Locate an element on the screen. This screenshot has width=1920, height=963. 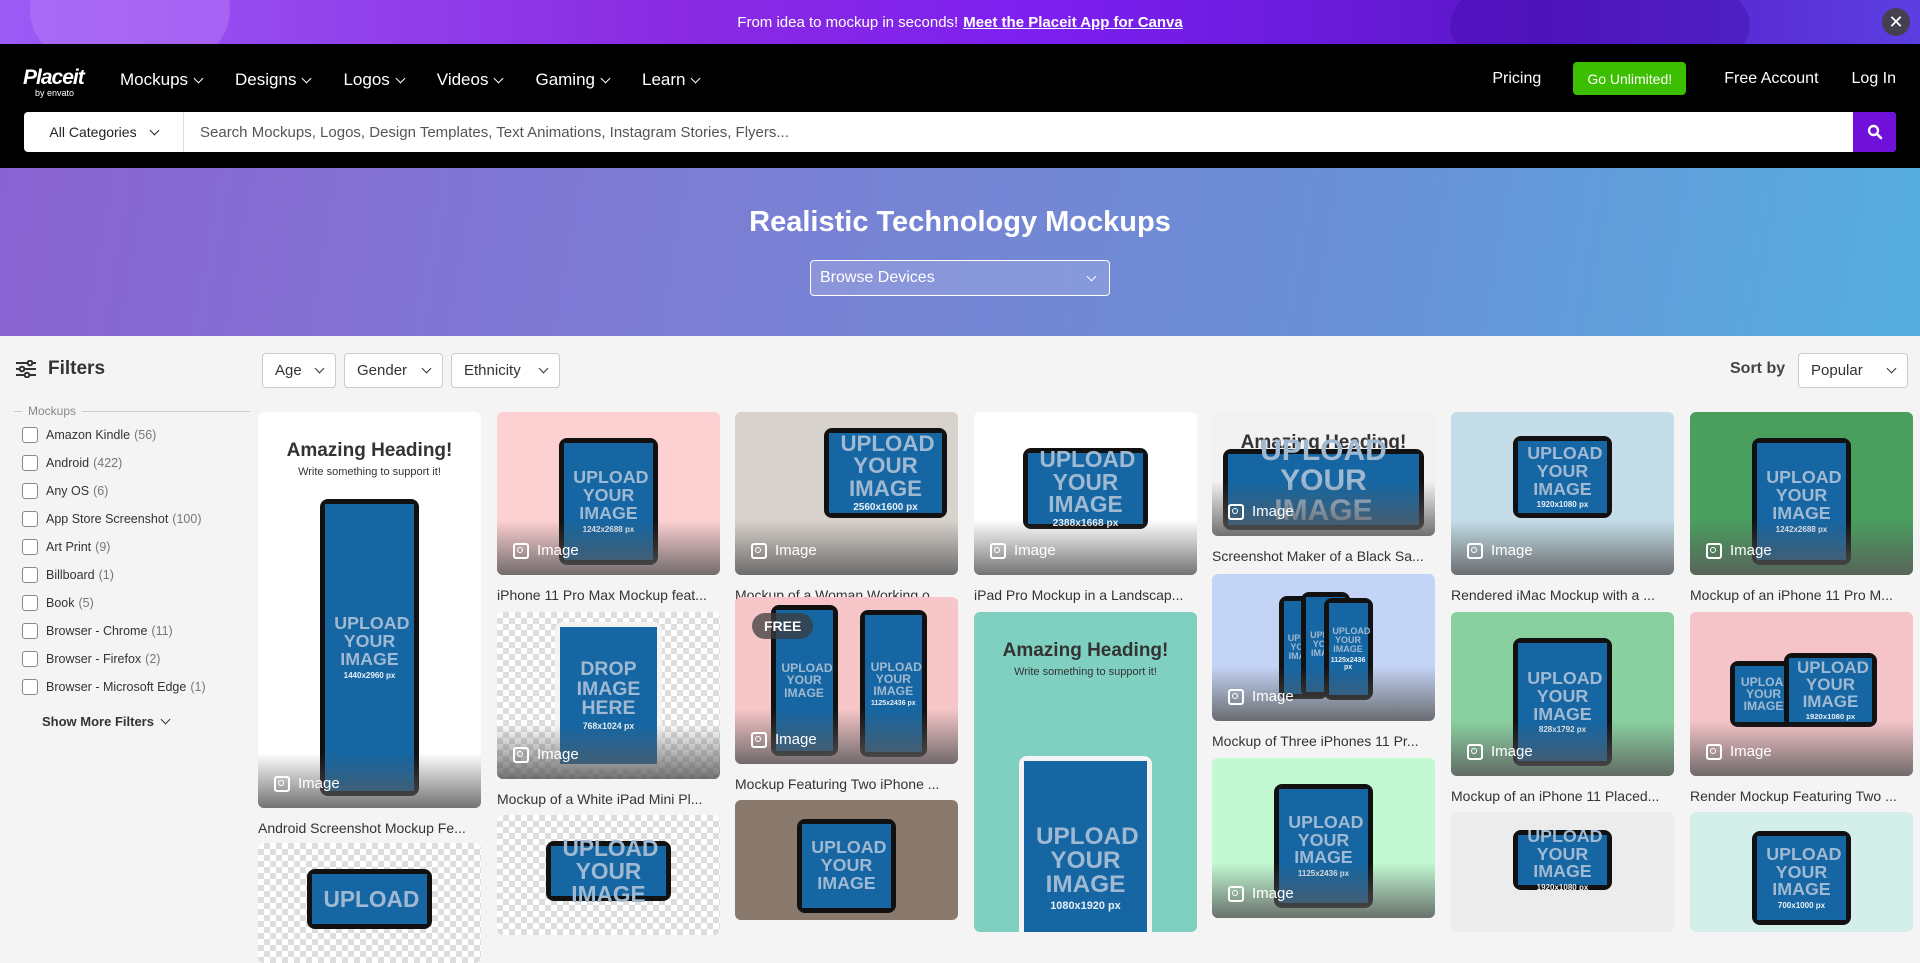
filter-count: (100) is located at coordinates (187, 519).